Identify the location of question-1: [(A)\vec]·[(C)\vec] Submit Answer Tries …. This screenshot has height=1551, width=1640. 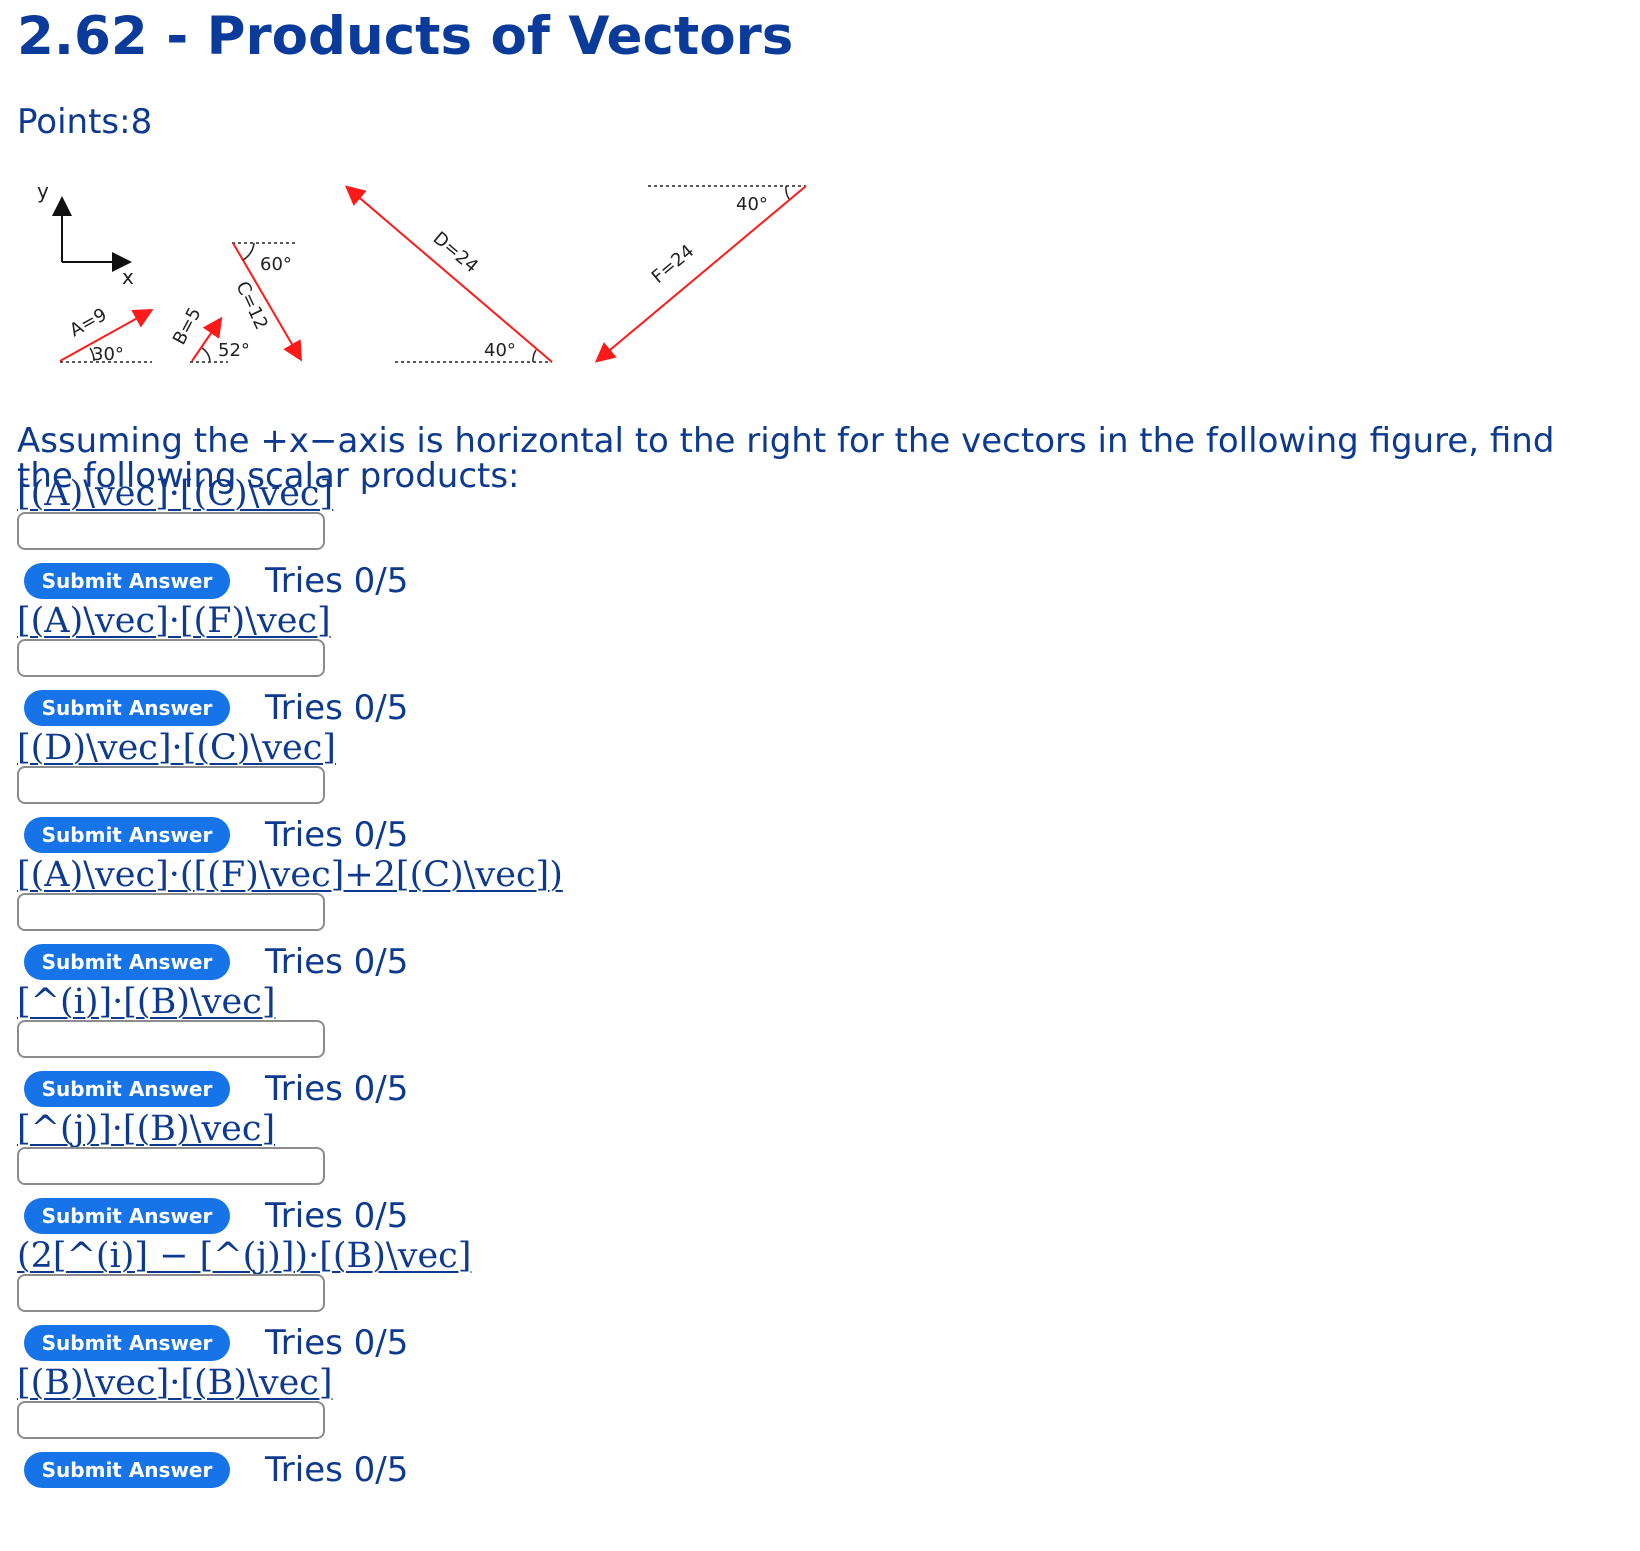
(617, 539).